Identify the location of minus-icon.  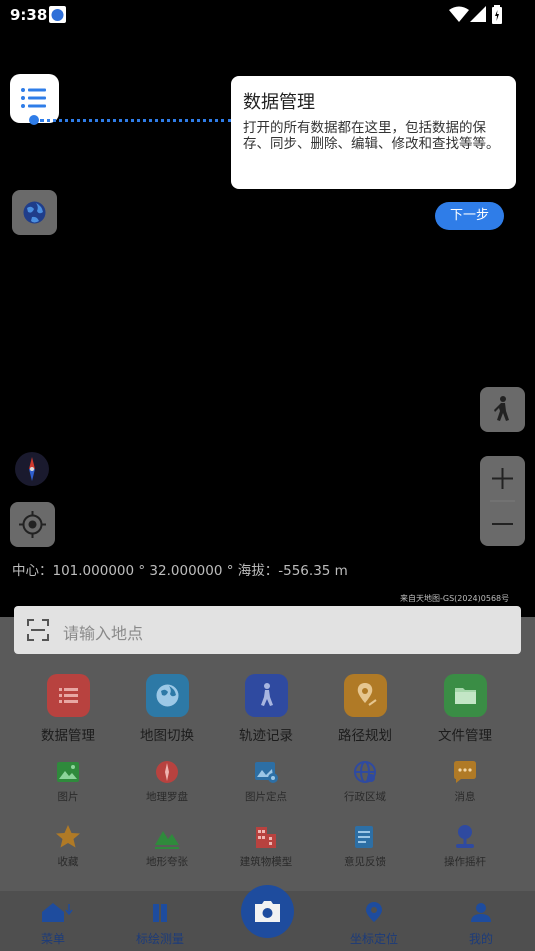
(502, 524).